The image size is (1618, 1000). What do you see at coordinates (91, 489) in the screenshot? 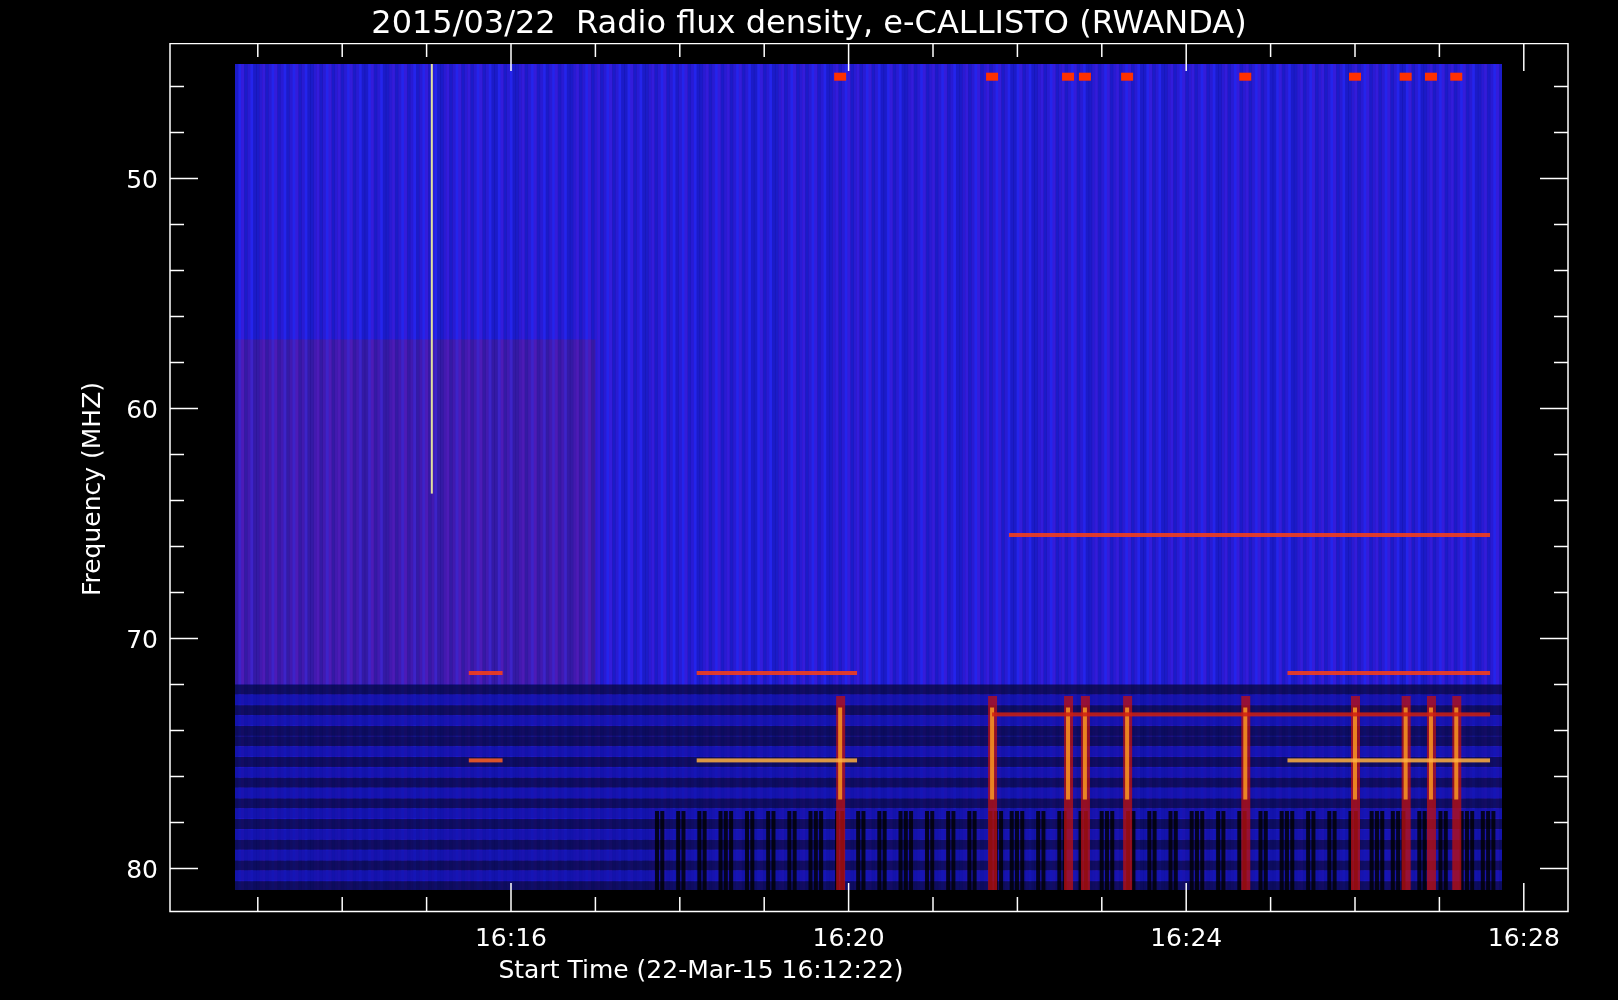
I see `axis-title: Frequency (MHZ)` at bounding box center [91, 489].